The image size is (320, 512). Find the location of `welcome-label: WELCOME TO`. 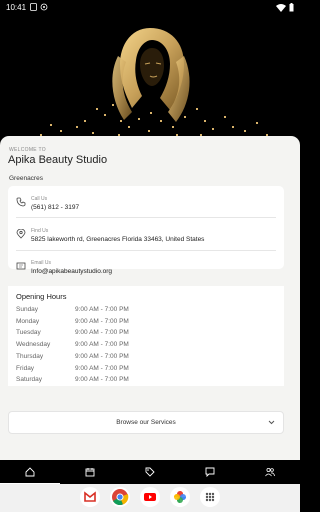

welcome-label: WELCOME TO is located at coordinates (27, 150).